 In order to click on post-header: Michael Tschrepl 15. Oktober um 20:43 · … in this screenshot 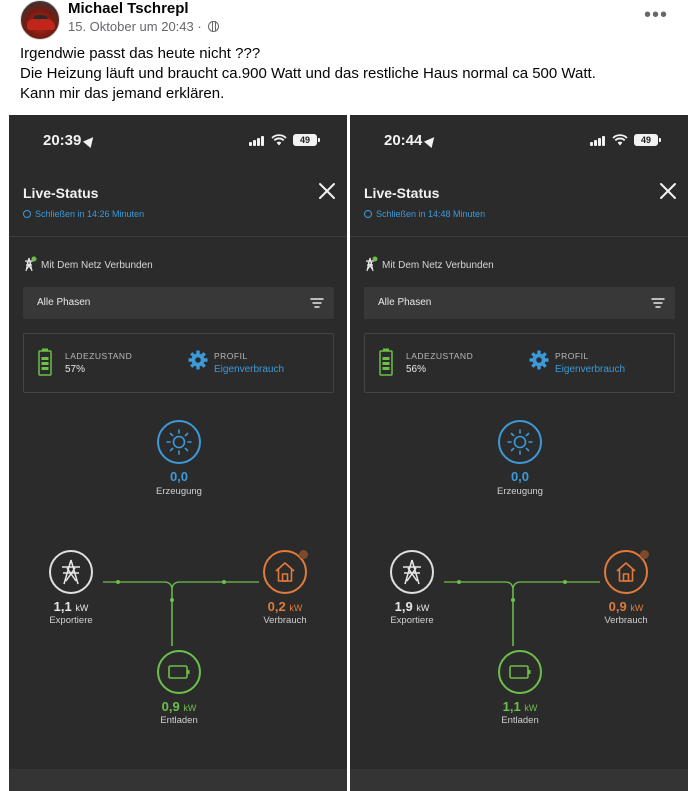, I will do `click(347, 20)`.